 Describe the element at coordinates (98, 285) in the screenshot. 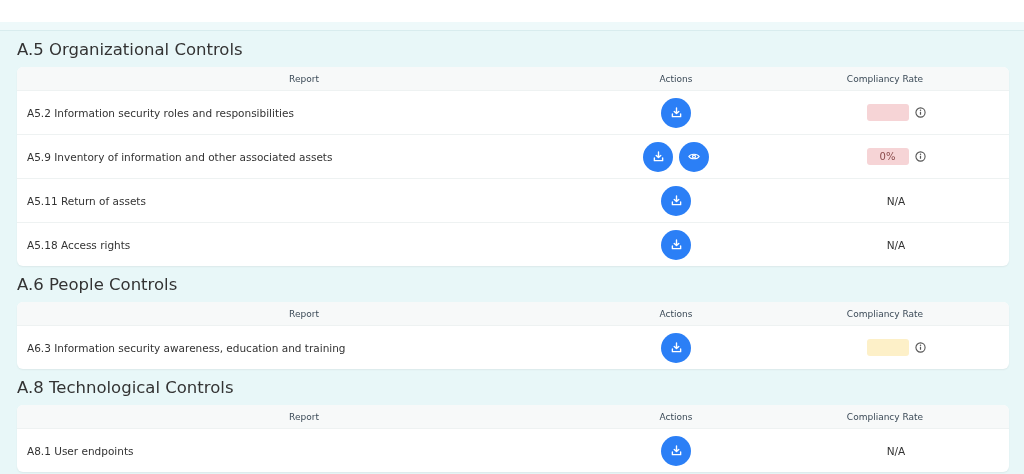

I see `section-title: A.6 People Controls` at that location.